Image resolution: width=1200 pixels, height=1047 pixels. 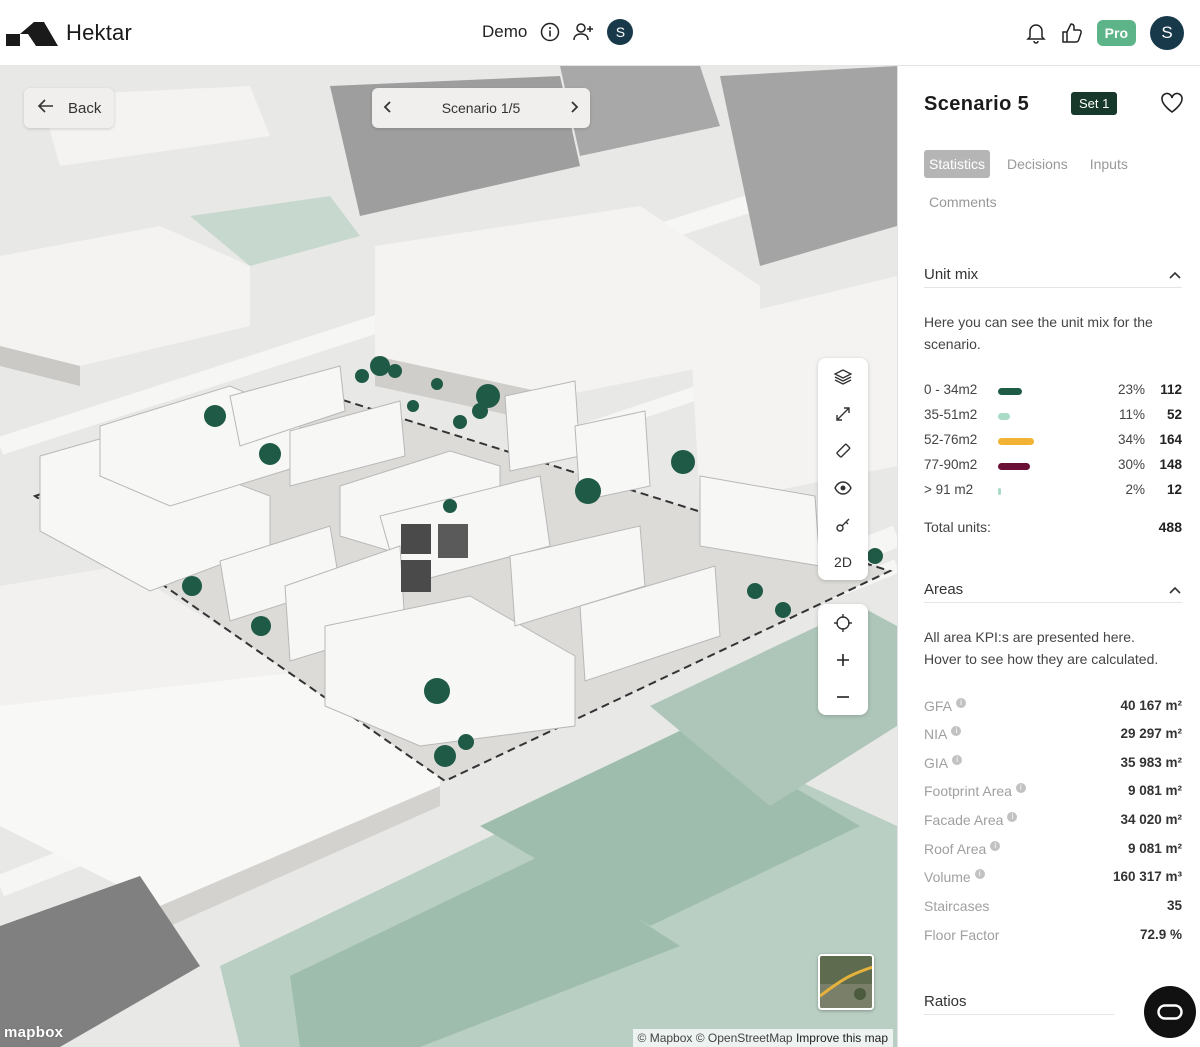 I want to click on plus-icon, so click(x=843, y=659).